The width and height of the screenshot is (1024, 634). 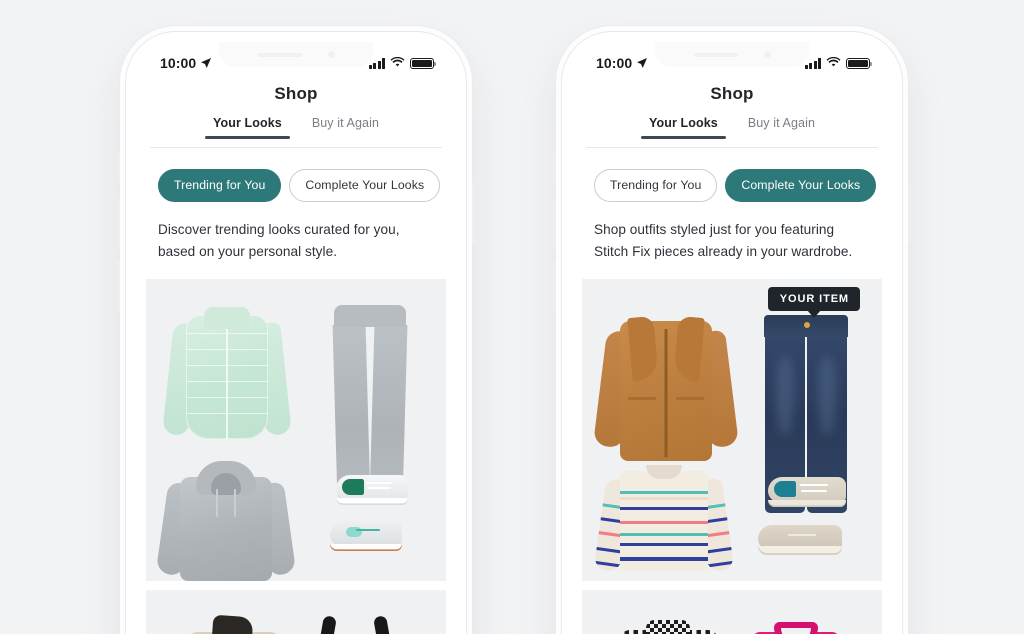 I want to click on product-camel-coat, so click(x=666, y=389).